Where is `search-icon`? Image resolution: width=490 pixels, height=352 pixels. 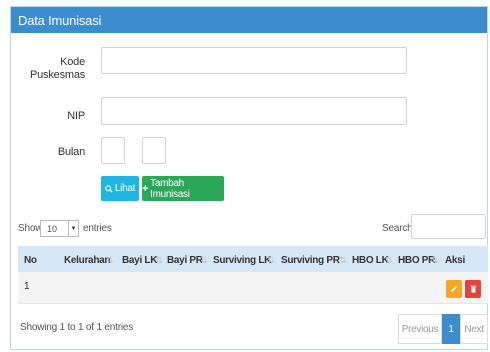 search-icon is located at coordinates (109, 188).